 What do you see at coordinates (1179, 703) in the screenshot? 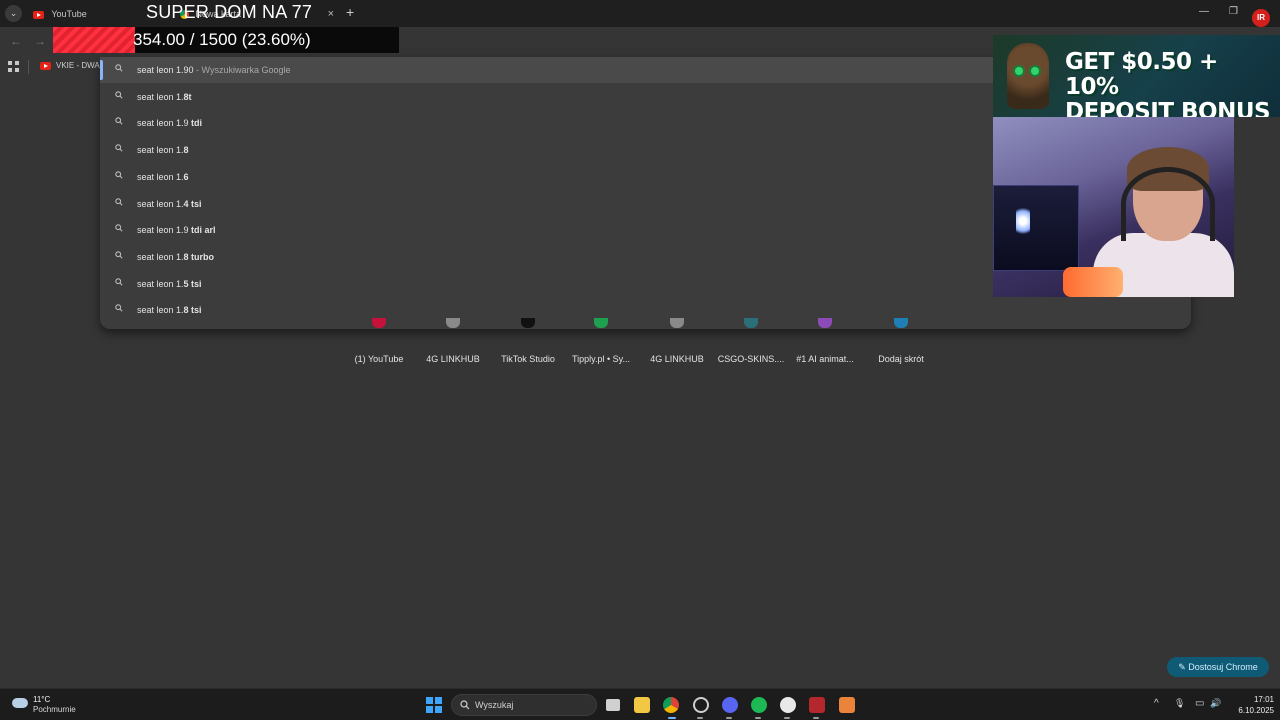
I see `microphone-icon: 🎙` at bounding box center [1179, 703].